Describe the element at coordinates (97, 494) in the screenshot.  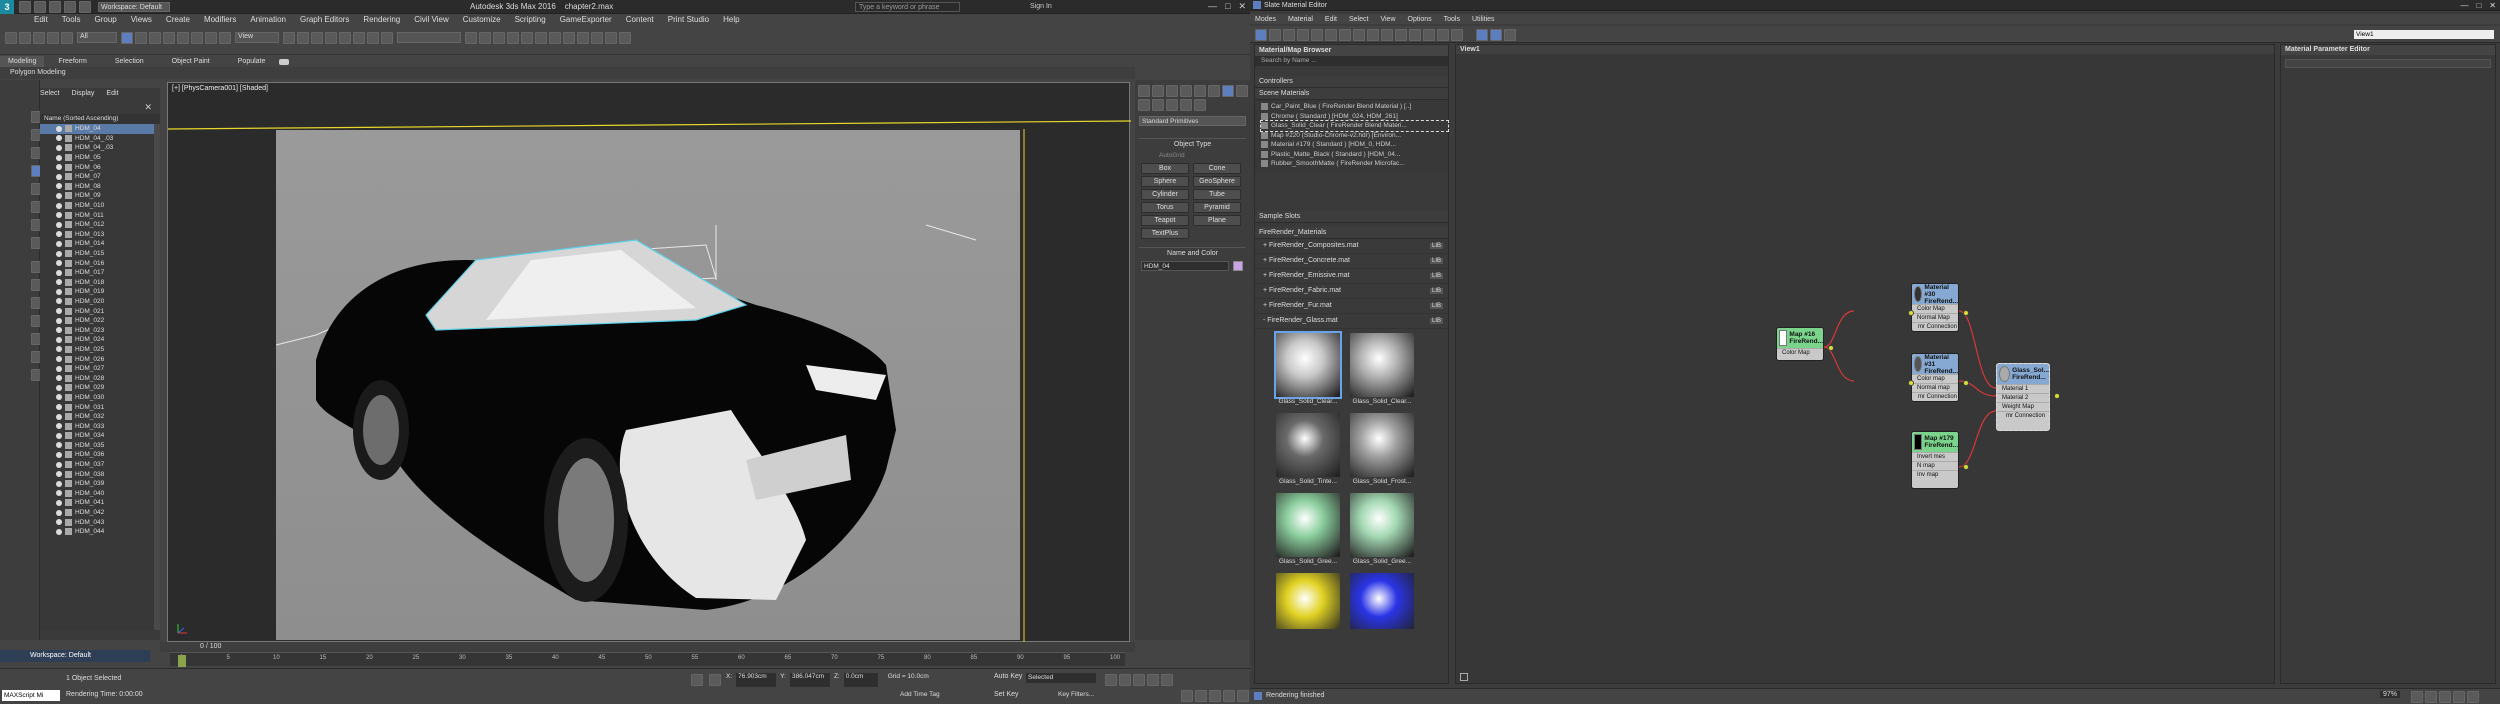
I see `scene-tree-item: HDM_040` at that location.